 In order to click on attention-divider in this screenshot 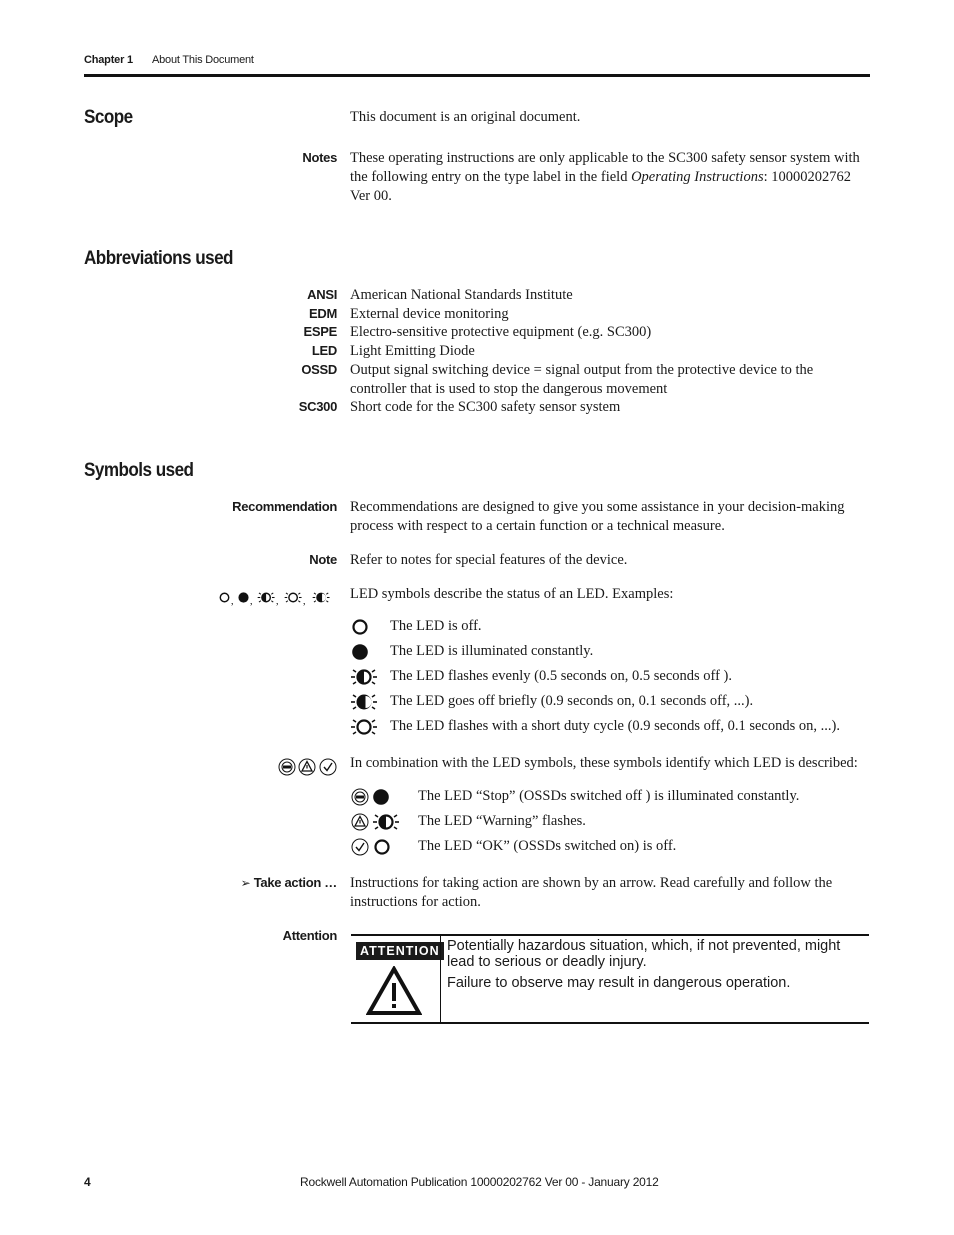, I will do `click(440, 979)`.